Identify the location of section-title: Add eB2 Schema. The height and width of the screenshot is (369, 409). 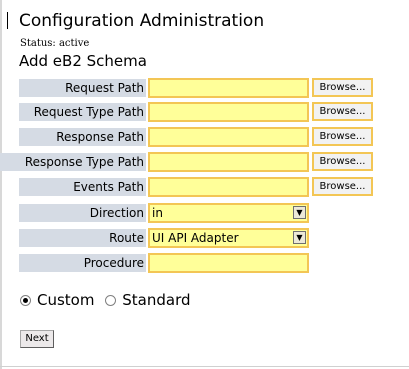
(83, 61).